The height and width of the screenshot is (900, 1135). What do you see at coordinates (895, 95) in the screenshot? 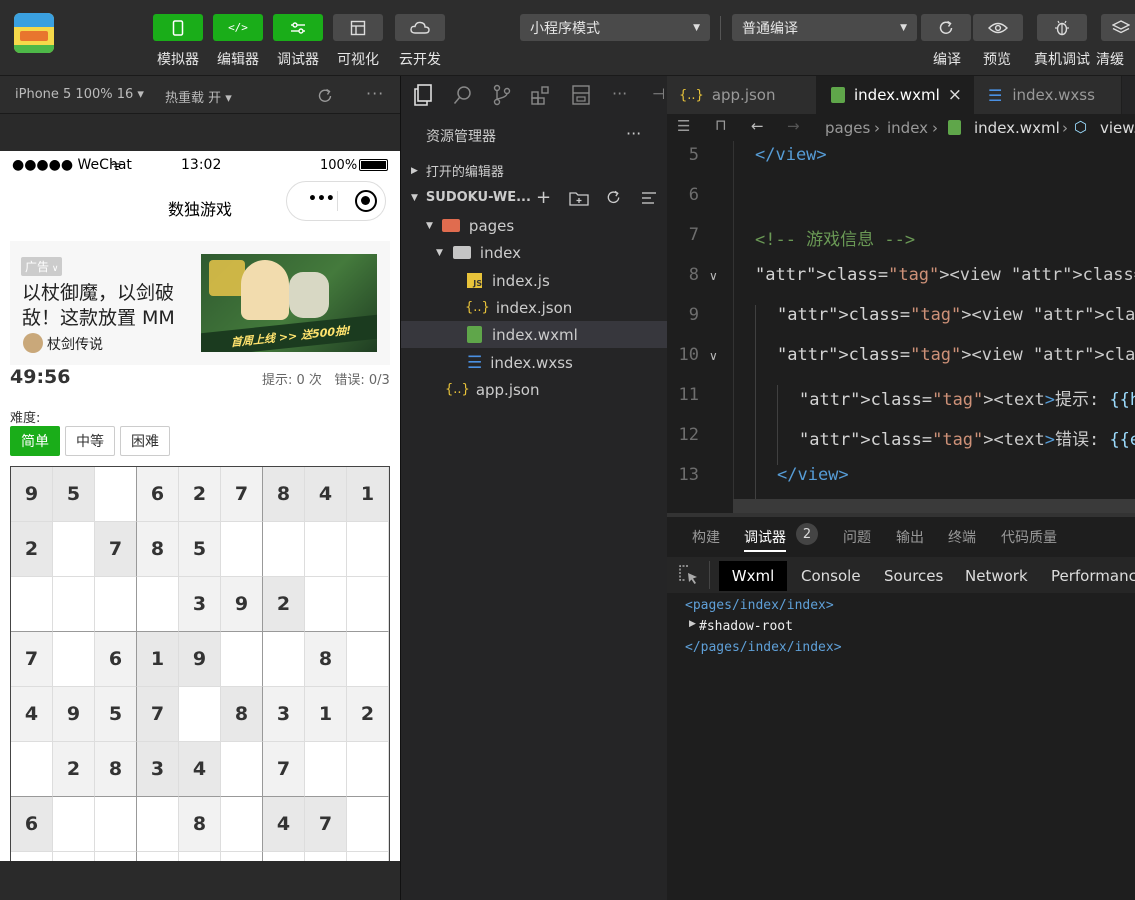
I see `tab-index-wxml: index.wxml ×` at bounding box center [895, 95].